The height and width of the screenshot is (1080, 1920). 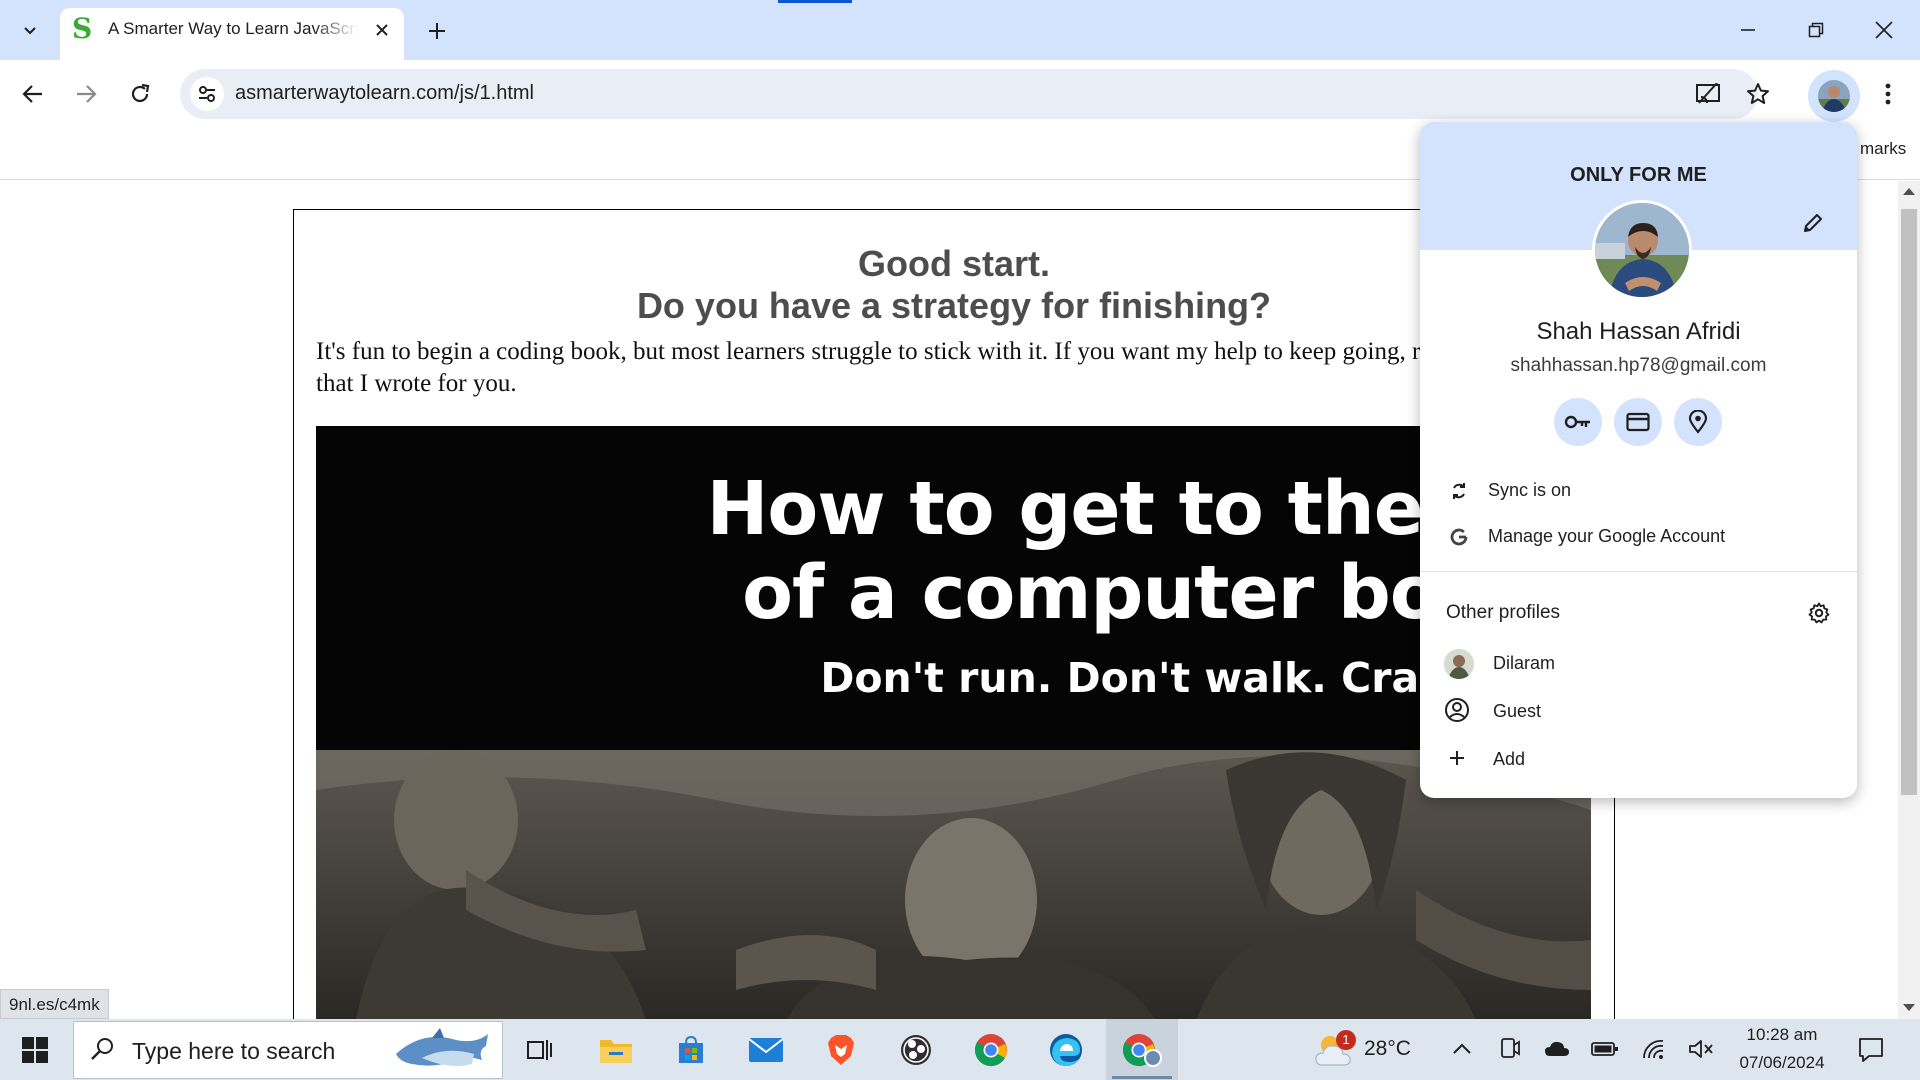 I want to click on payment-methods-button, so click(x=1638, y=422).